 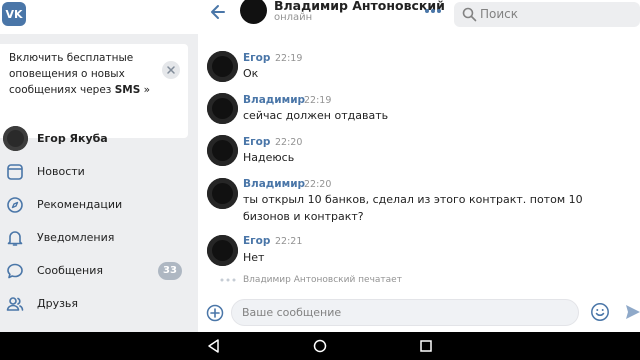 I want to click on emoji-icon, so click(x=600, y=312).